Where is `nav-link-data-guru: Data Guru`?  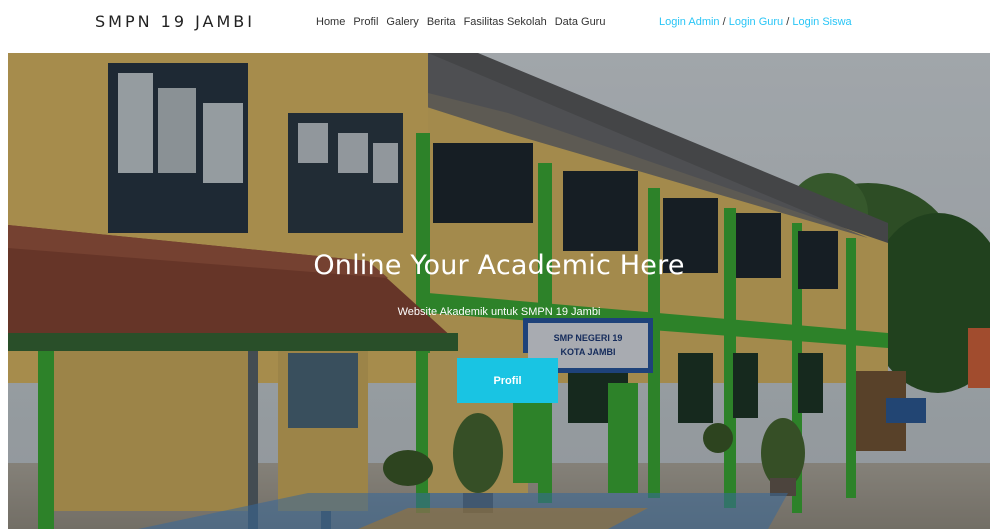 nav-link-data-guru: Data Guru is located at coordinates (580, 22).